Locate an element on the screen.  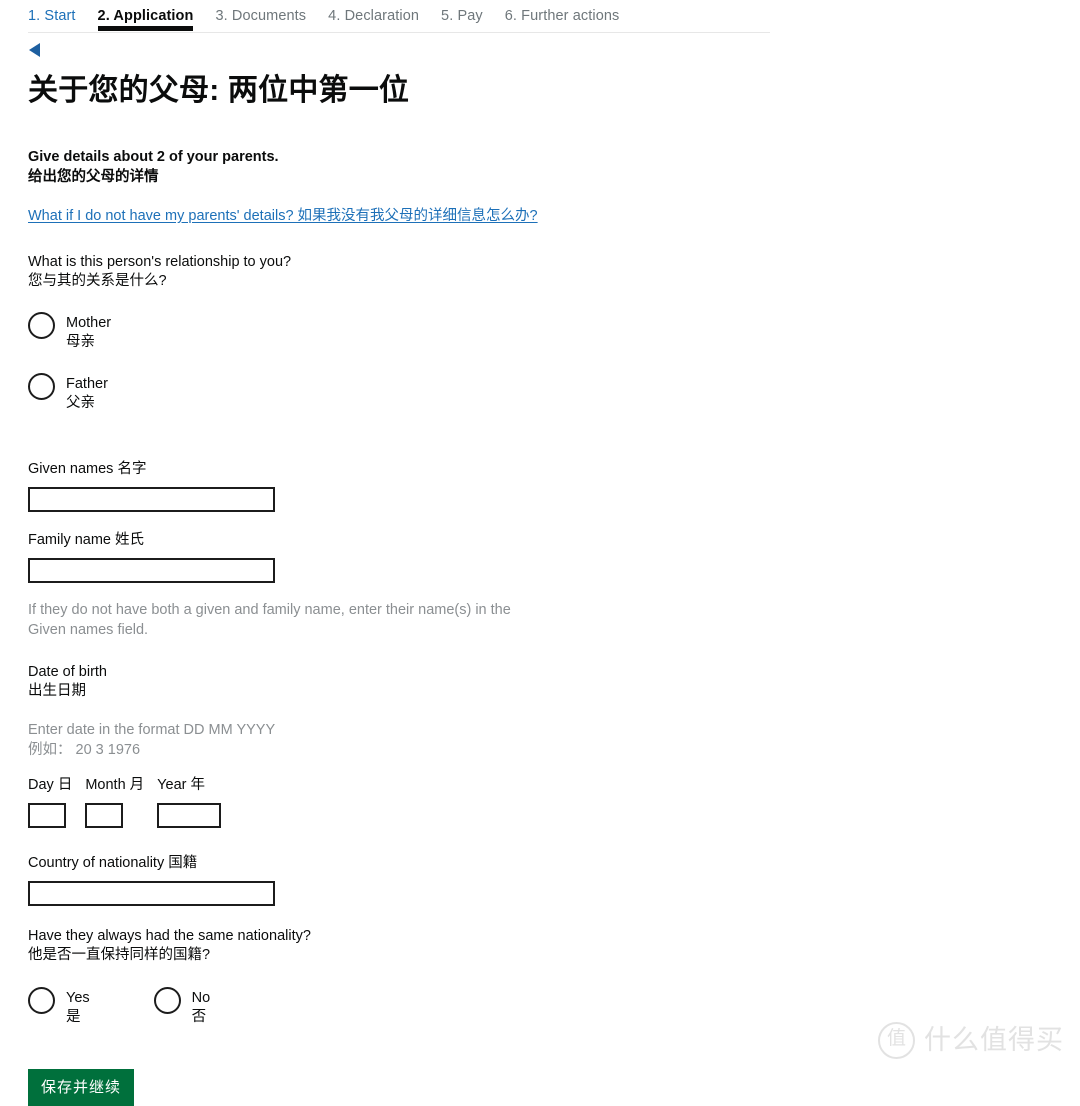
day-label: Day 日 is located at coordinates (50, 785).